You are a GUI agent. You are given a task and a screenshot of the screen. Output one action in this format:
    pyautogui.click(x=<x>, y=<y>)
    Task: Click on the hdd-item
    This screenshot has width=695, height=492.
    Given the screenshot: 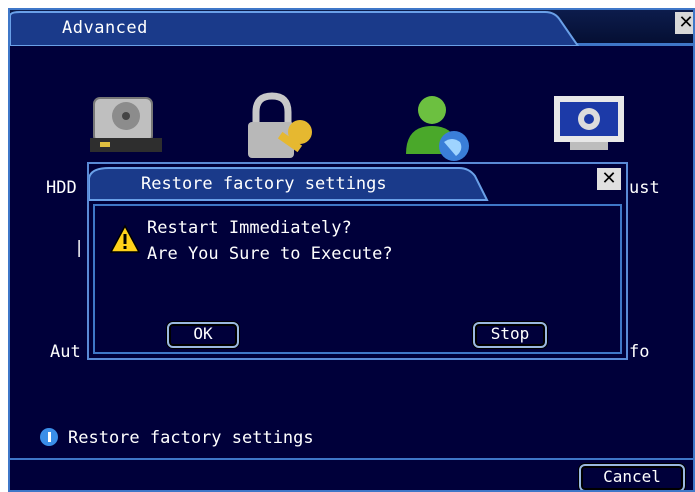 What is the action you would take?
    pyautogui.click(x=126, y=128)
    